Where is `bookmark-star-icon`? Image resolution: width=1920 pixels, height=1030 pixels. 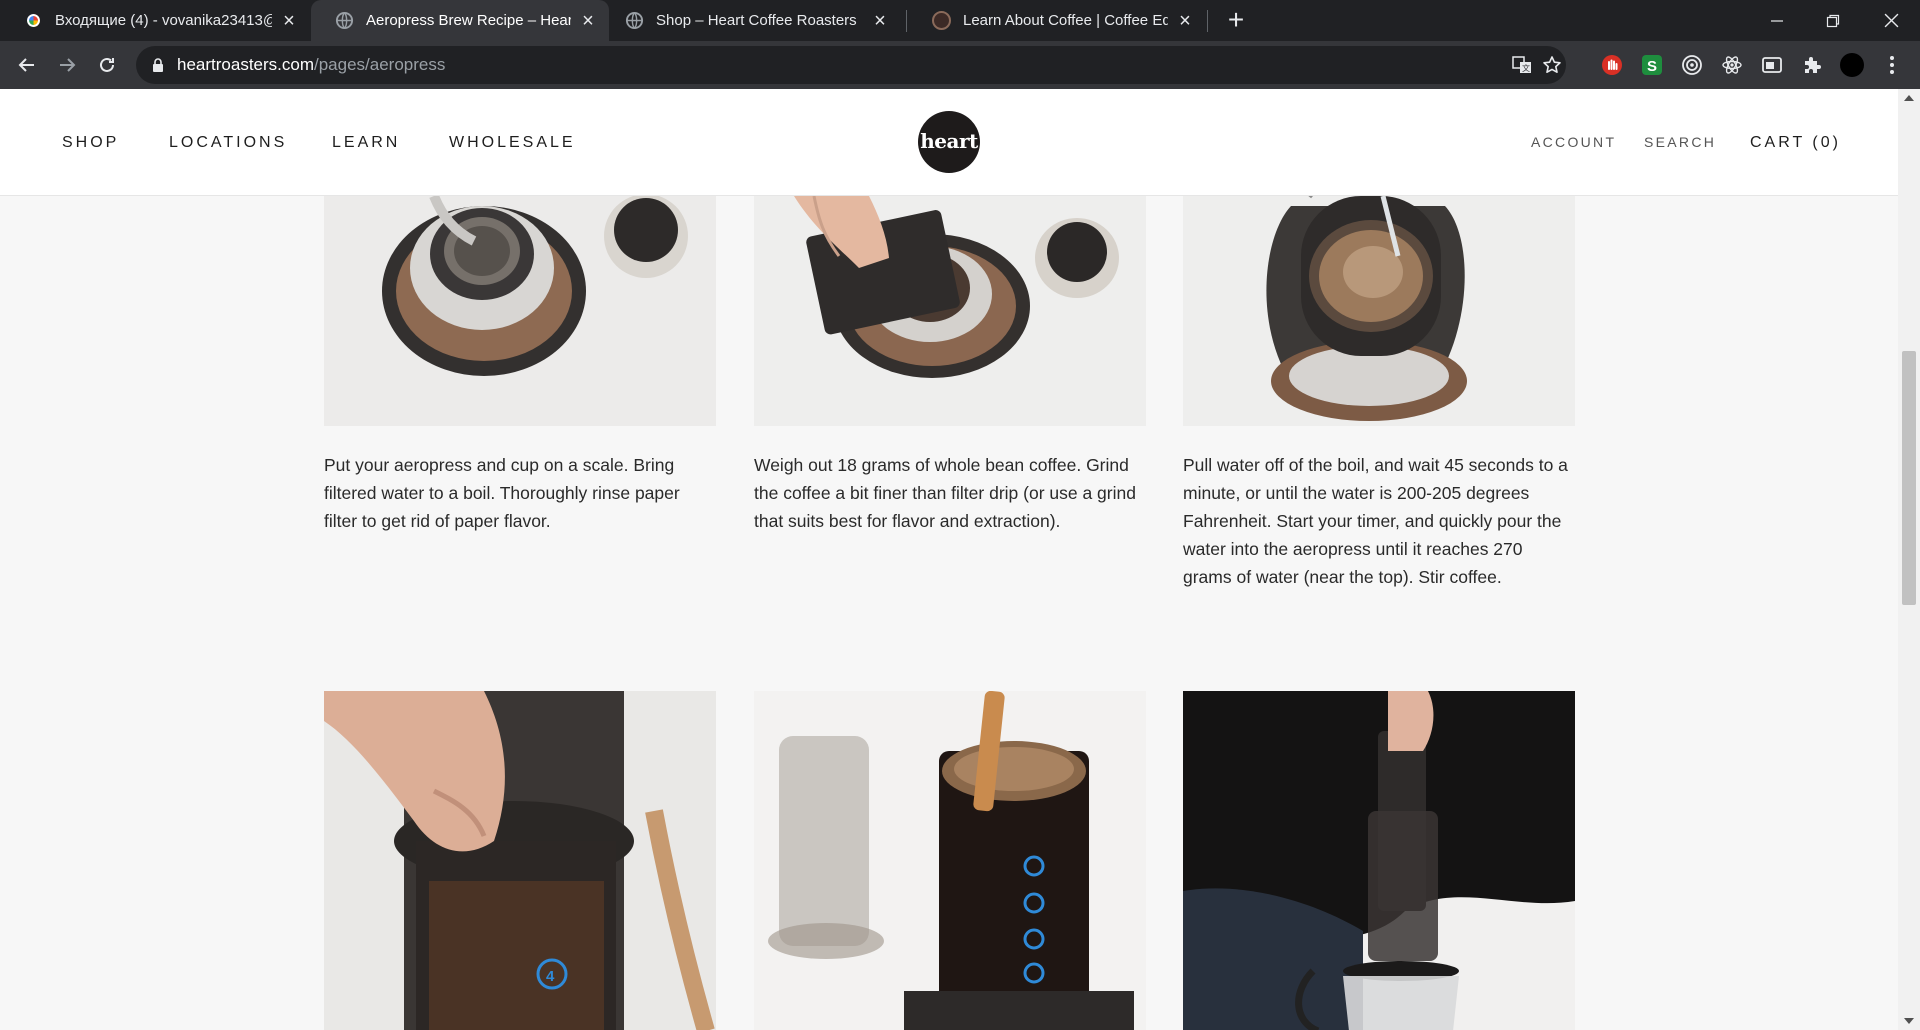 bookmark-star-icon is located at coordinates (1552, 65).